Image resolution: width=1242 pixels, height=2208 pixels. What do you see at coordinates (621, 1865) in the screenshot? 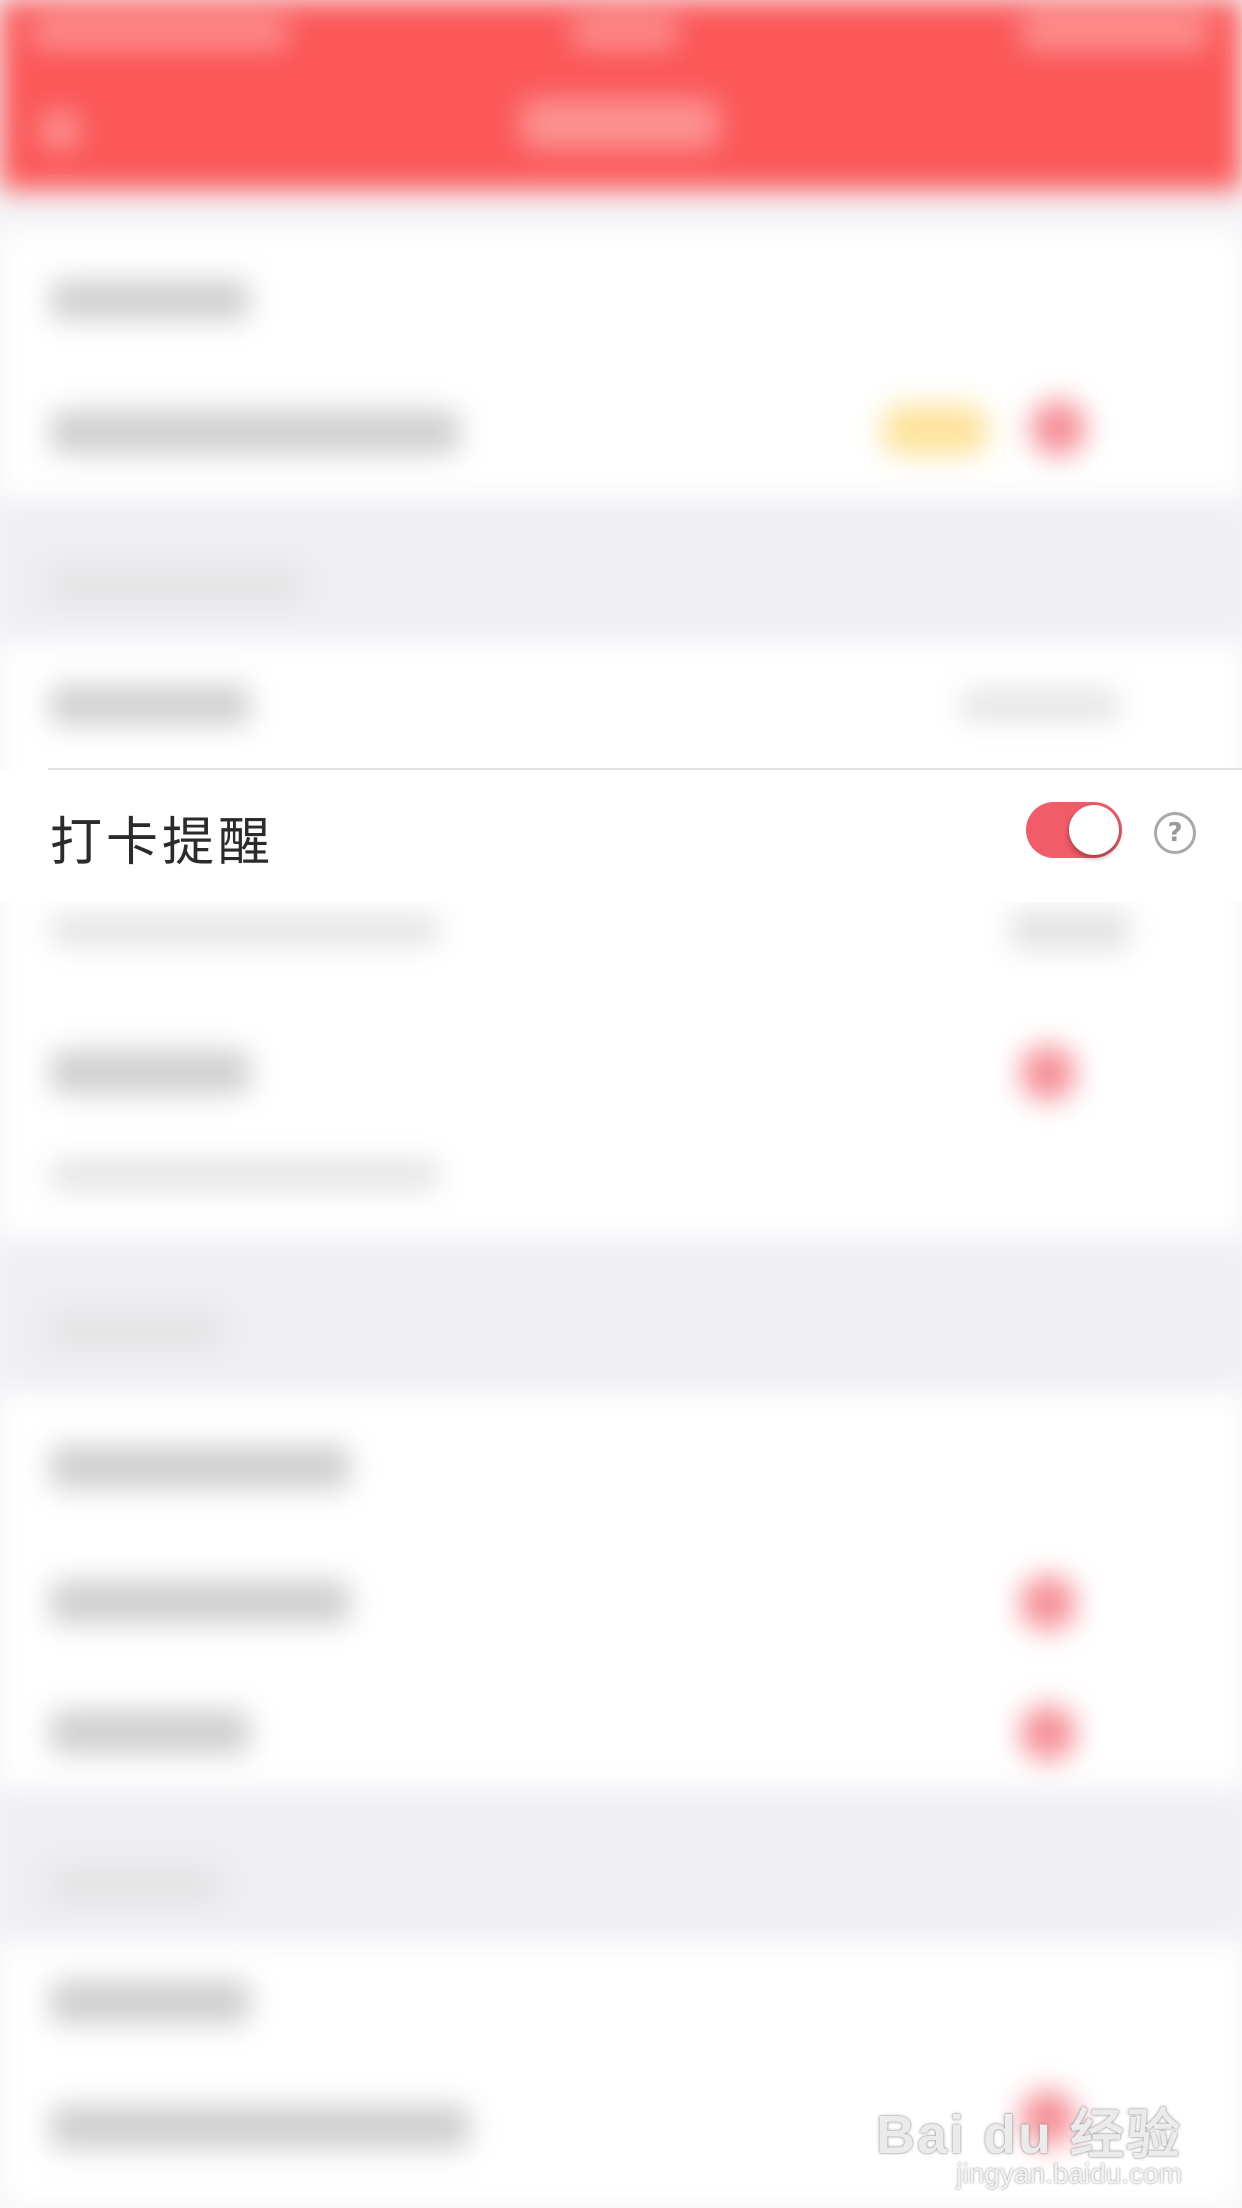
I see `section-4-header` at bounding box center [621, 1865].